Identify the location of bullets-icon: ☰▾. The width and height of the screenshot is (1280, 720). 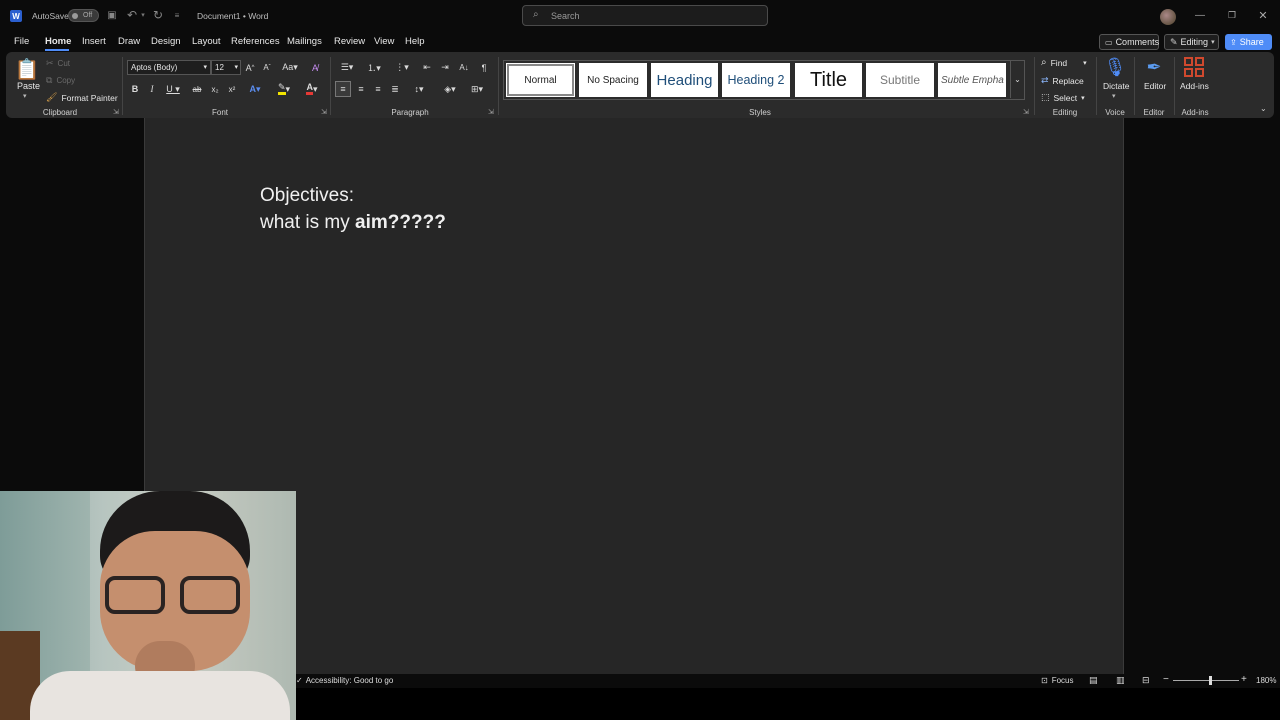
(347, 67).